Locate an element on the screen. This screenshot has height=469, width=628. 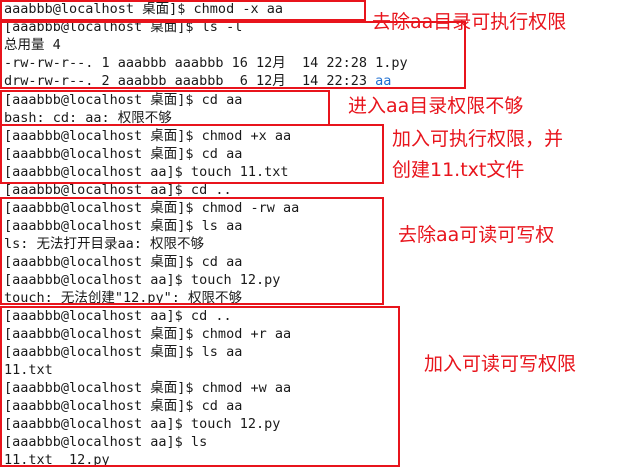
highlight-box-remove-exec is located at coordinates (183, 10).